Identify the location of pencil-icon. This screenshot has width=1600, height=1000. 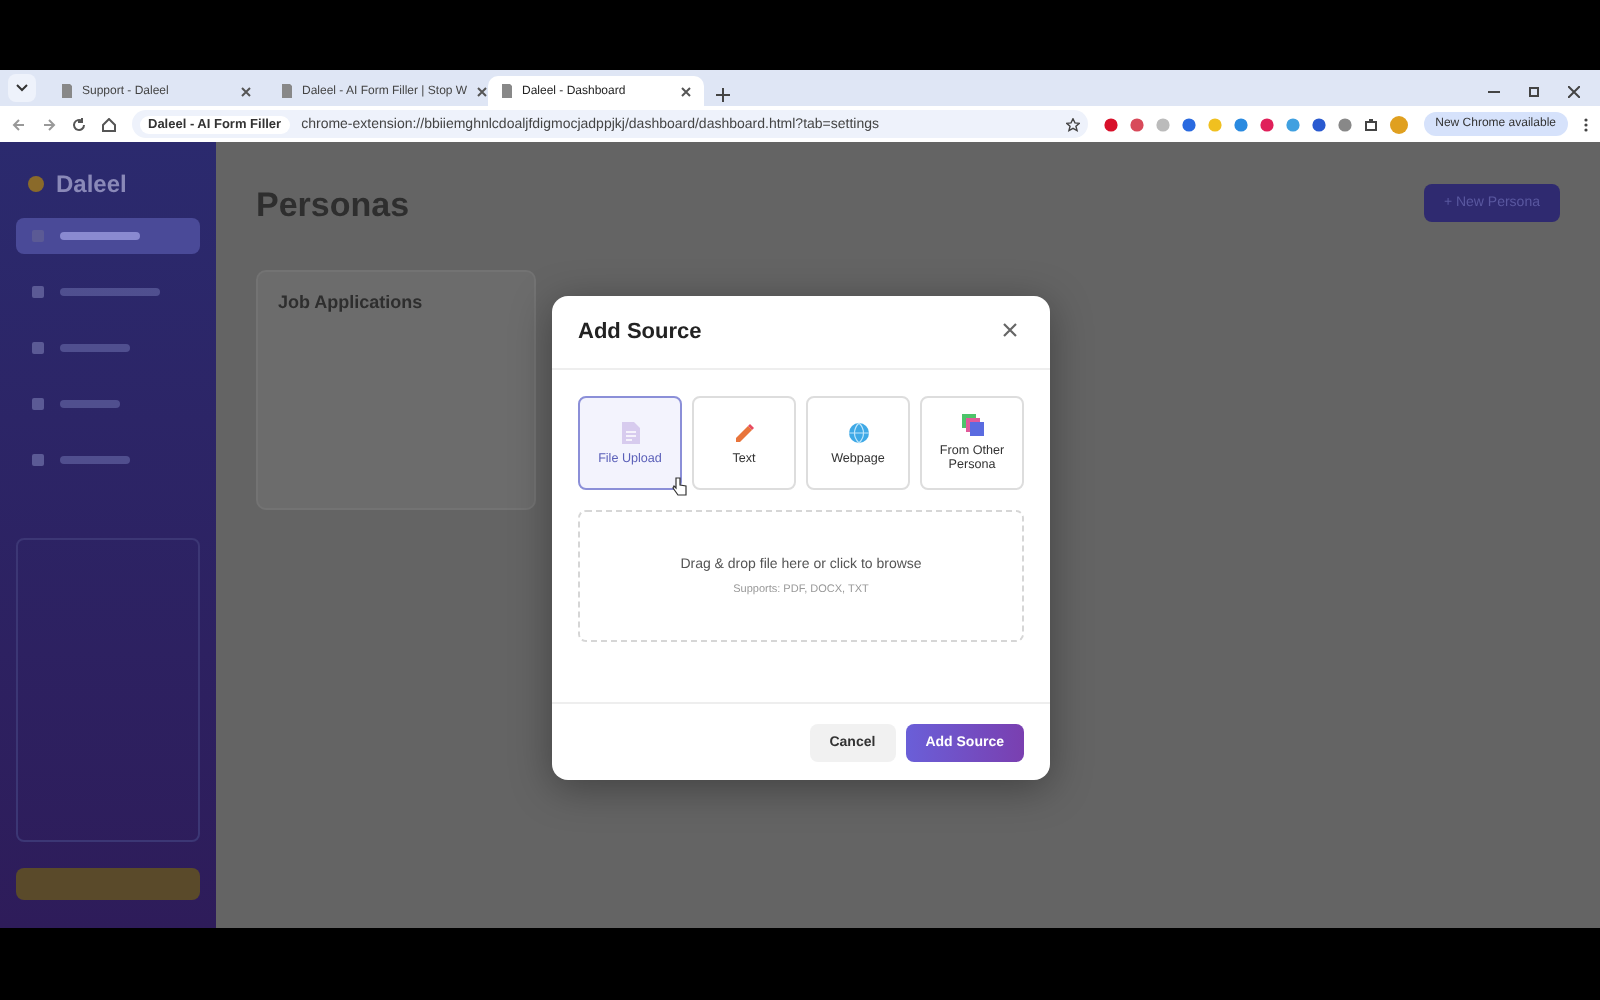
(744, 432).